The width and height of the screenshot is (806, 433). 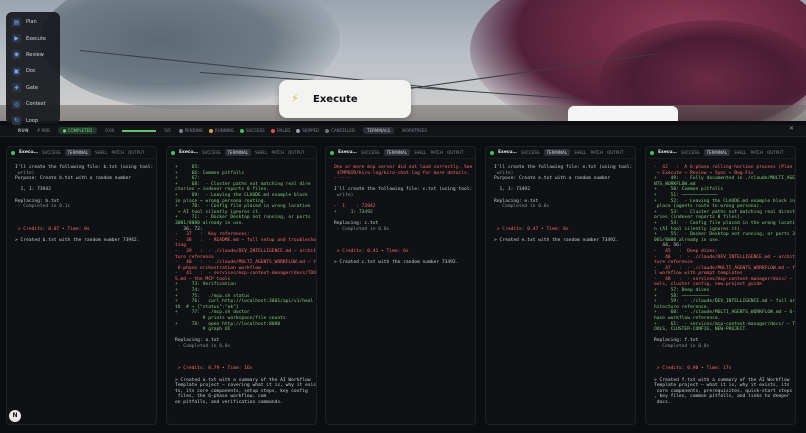 I want to click on plan-icon: ▤, so click(x=16, y=22).